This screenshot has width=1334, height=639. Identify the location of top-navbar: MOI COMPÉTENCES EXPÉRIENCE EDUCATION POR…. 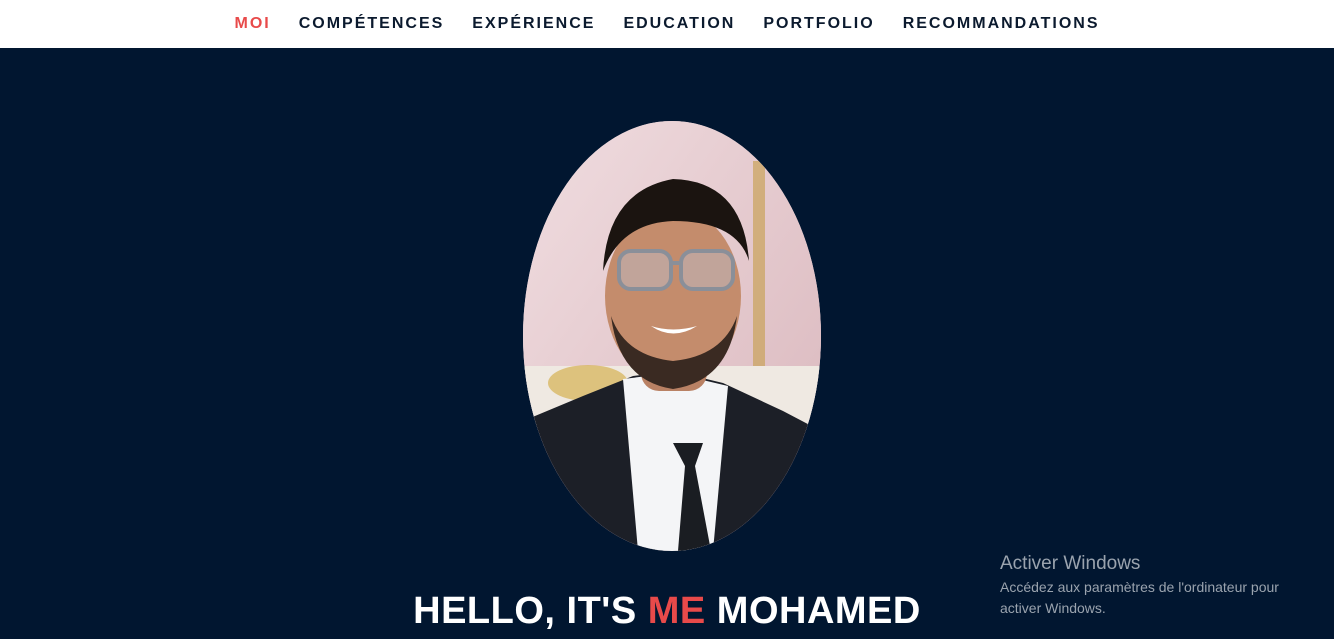
(667, 24).